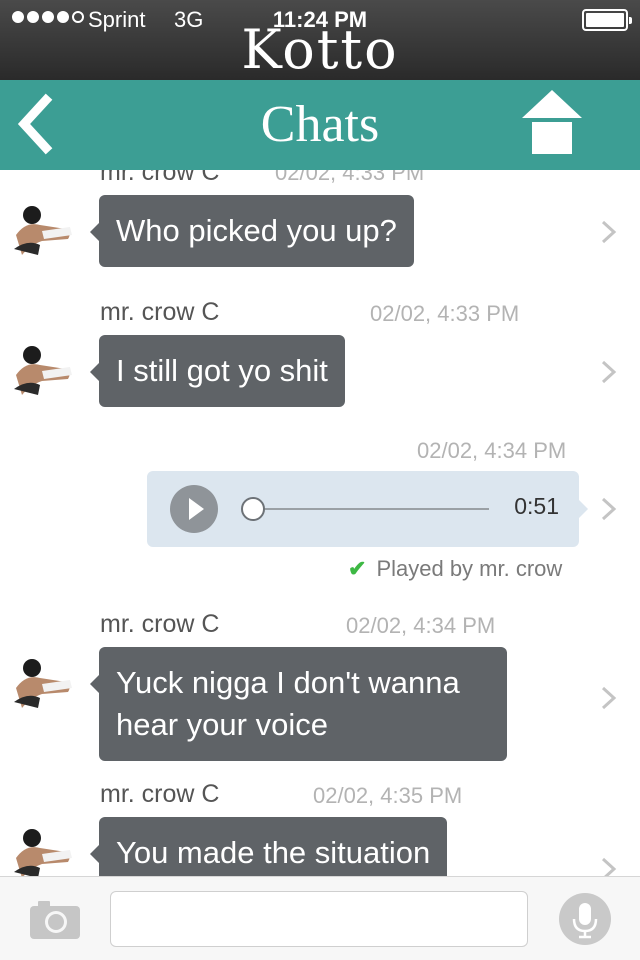 The image size is (640, 960). What do you see at coordinates (298, 704) in the screenshot?
I see `message-bubble: Yuck nigga I don't wanna hear your voice` at bounding box center [298, 704].